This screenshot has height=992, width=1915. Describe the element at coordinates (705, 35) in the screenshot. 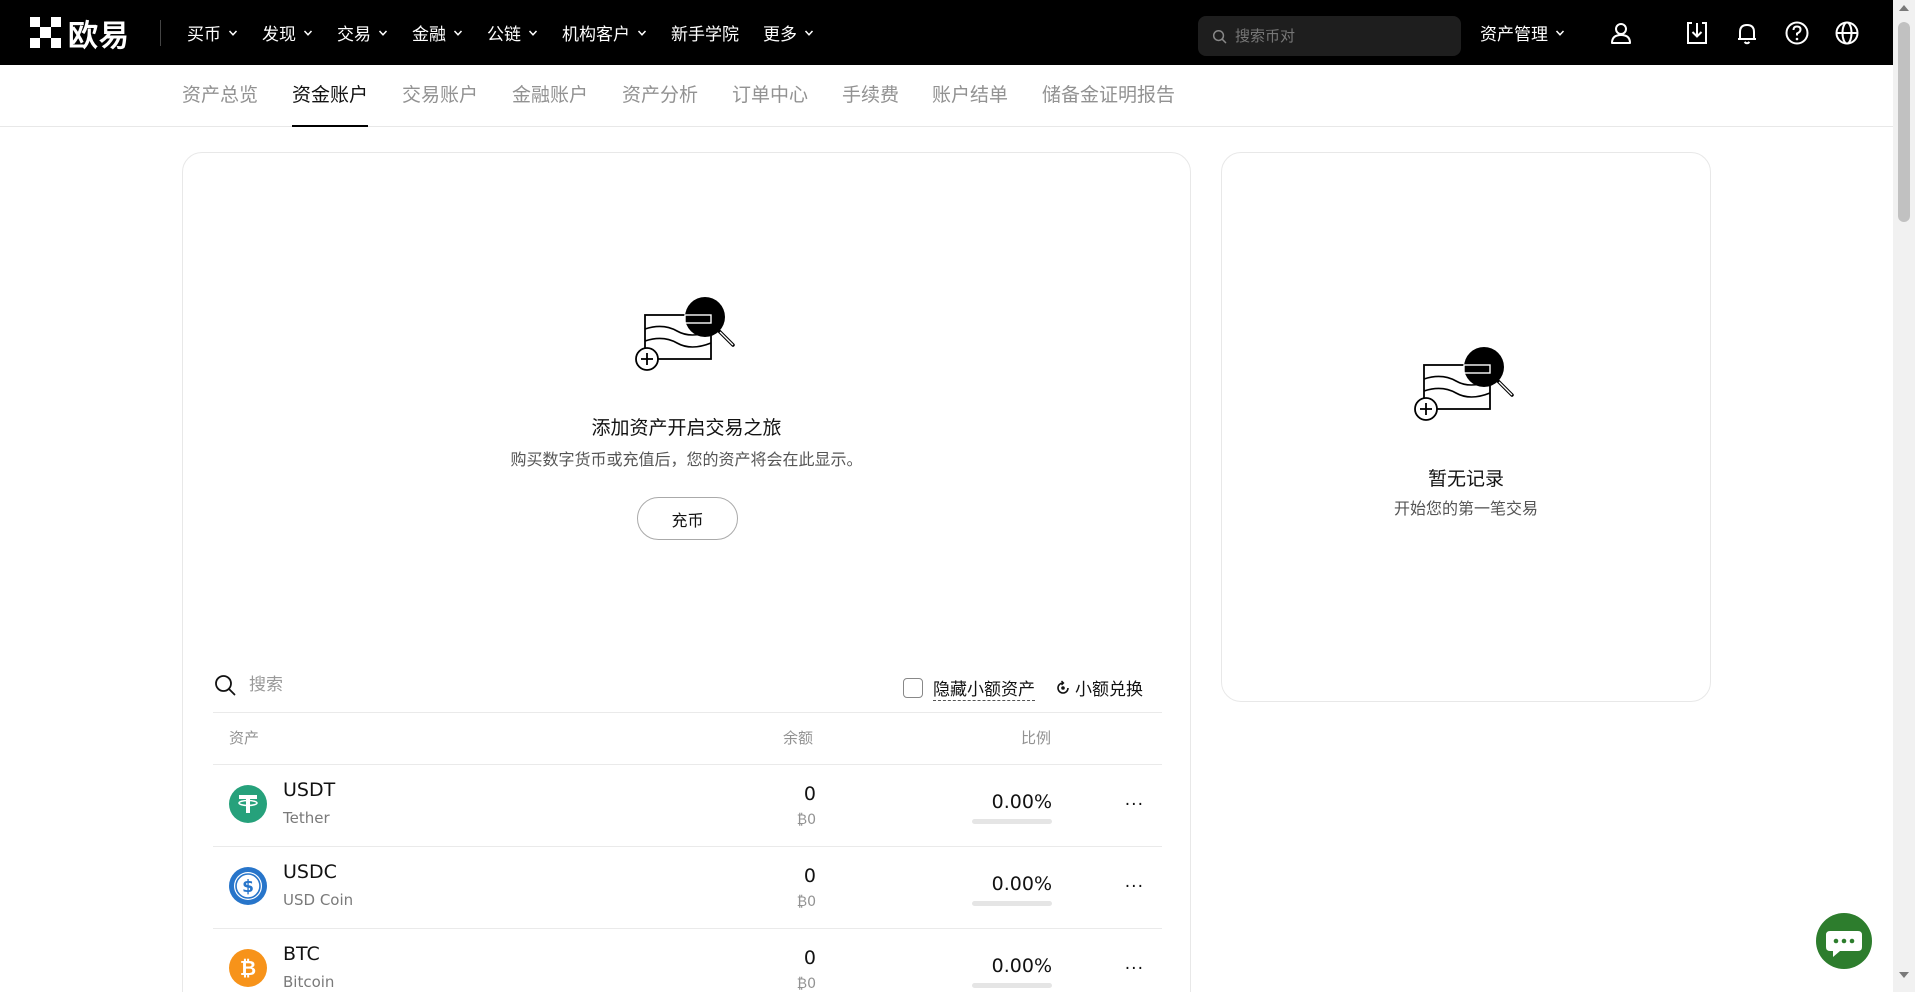

I see `nav-item-label: 新手学院` at that location.